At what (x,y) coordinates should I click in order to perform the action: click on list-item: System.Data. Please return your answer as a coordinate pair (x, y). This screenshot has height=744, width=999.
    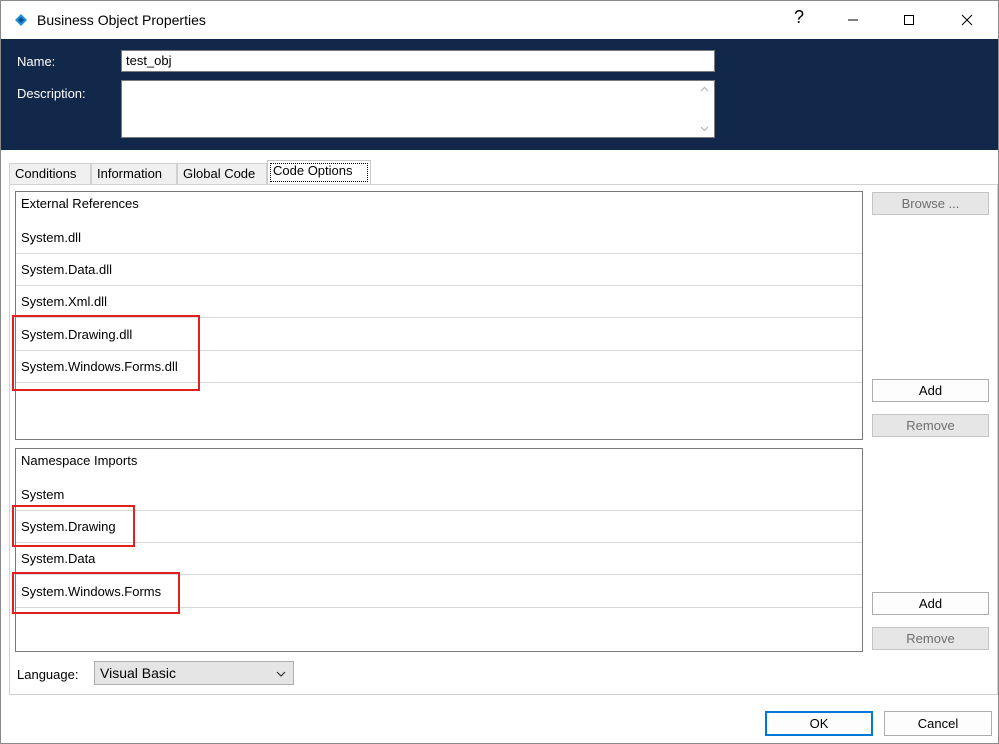
    Looking at the image, I should click on (439, 559).